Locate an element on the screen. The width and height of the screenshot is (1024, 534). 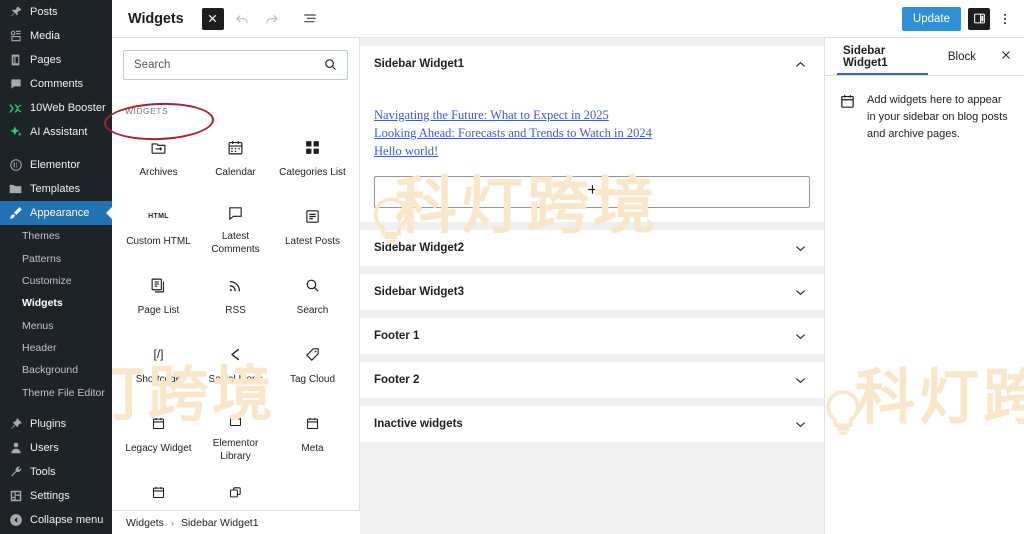
sidebar-item-collapse-menu: Collapse menu is located at coordinates (56, 520).